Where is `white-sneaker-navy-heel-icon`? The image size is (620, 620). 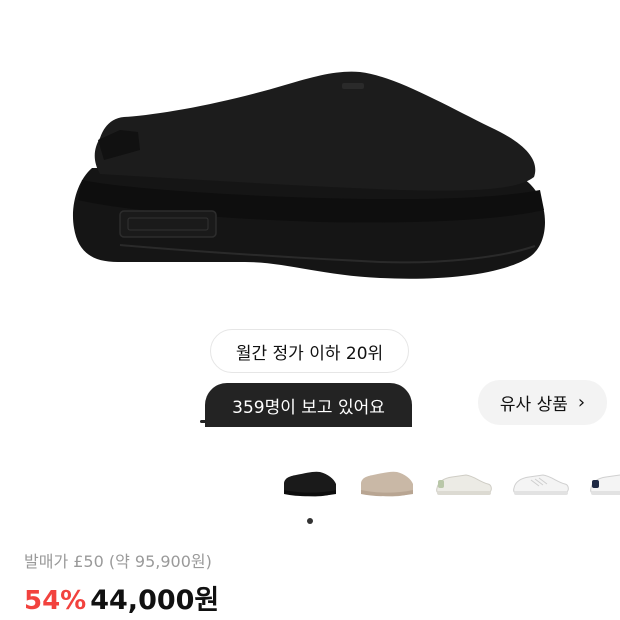 white-sneaker-navy-heel-icon is located at coordinates (605, 484).